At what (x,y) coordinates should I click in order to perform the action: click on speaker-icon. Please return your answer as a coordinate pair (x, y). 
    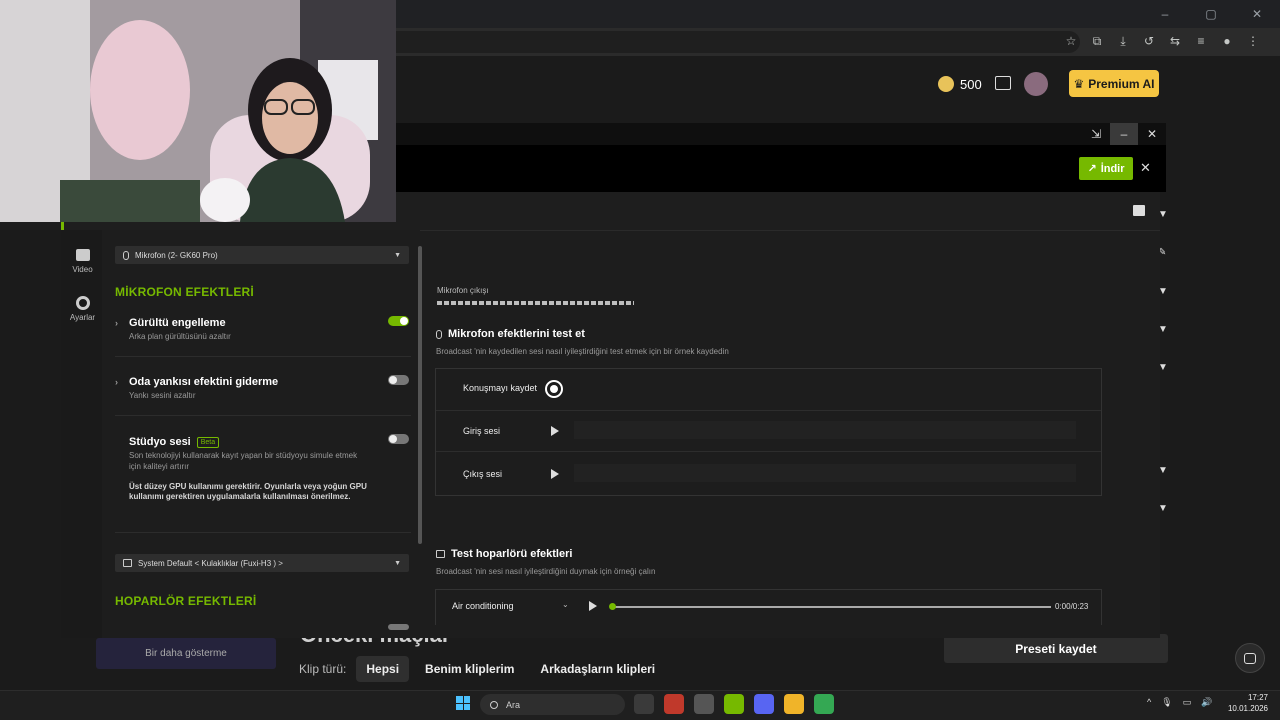
    Looking at the image, I should click on (440, 554).